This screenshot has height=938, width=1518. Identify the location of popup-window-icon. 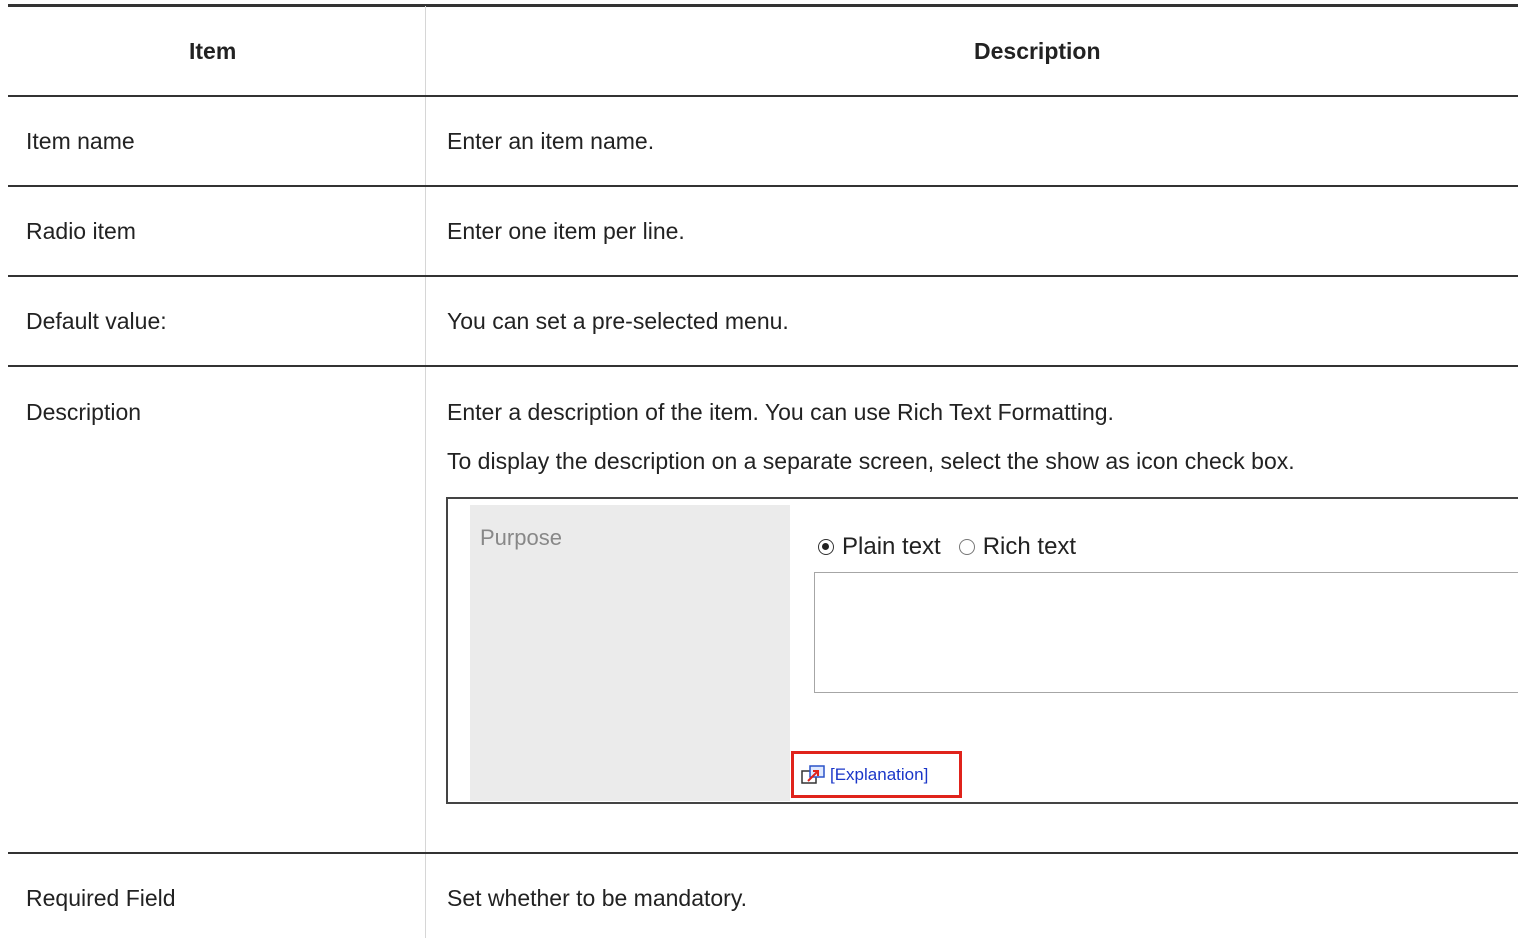
(814, 775).